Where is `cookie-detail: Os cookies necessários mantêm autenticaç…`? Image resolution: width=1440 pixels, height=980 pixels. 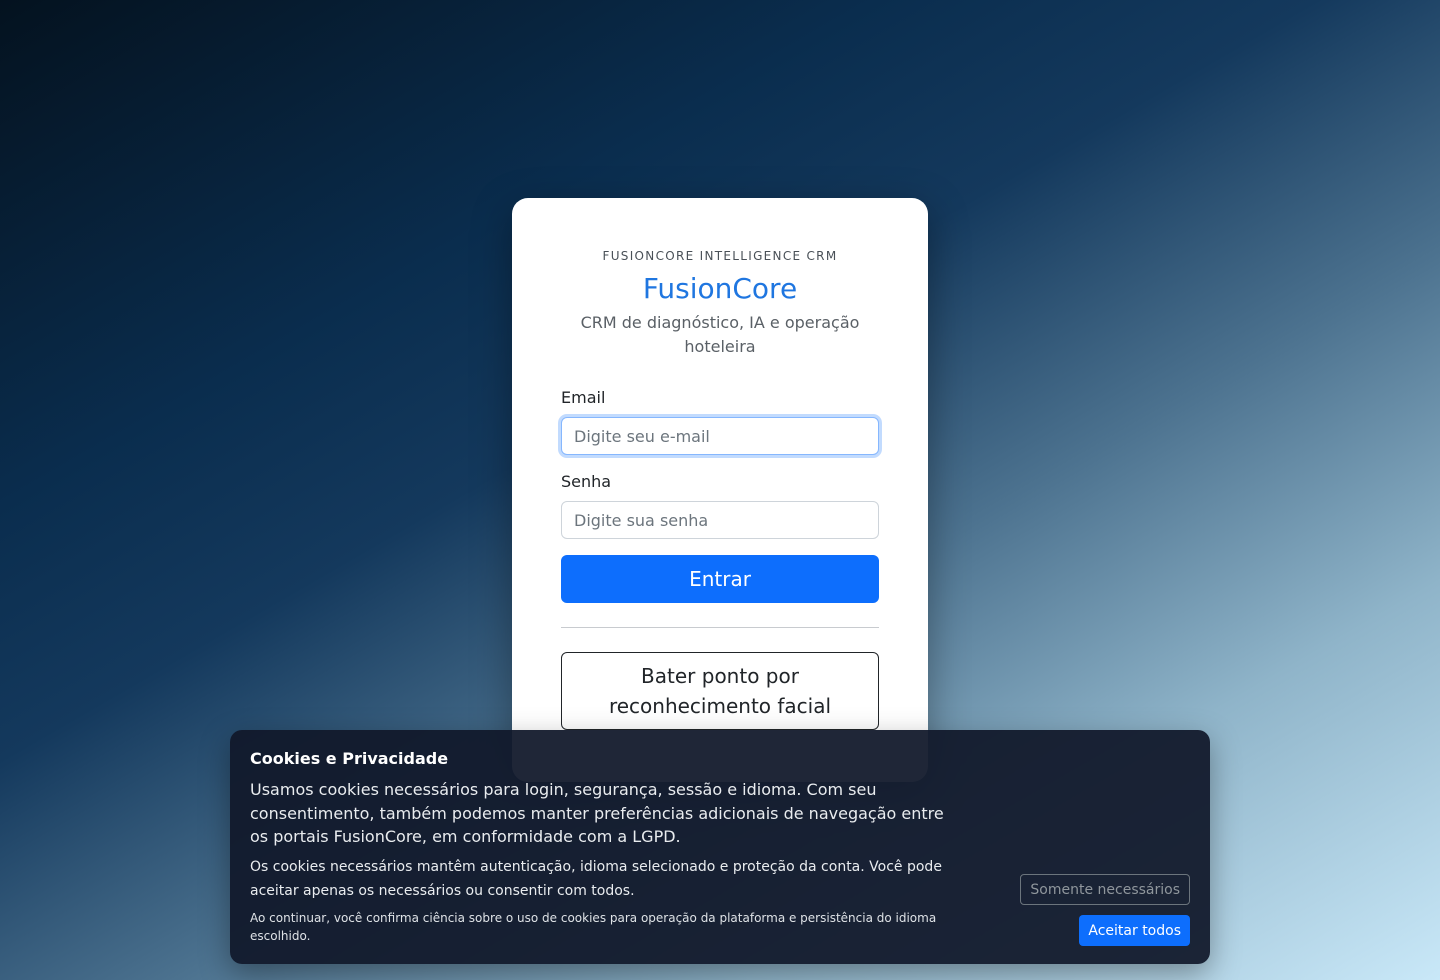 cookie-detail: Os cookies necessários mantêm autenticaç… is located at coordinates (596, 878).